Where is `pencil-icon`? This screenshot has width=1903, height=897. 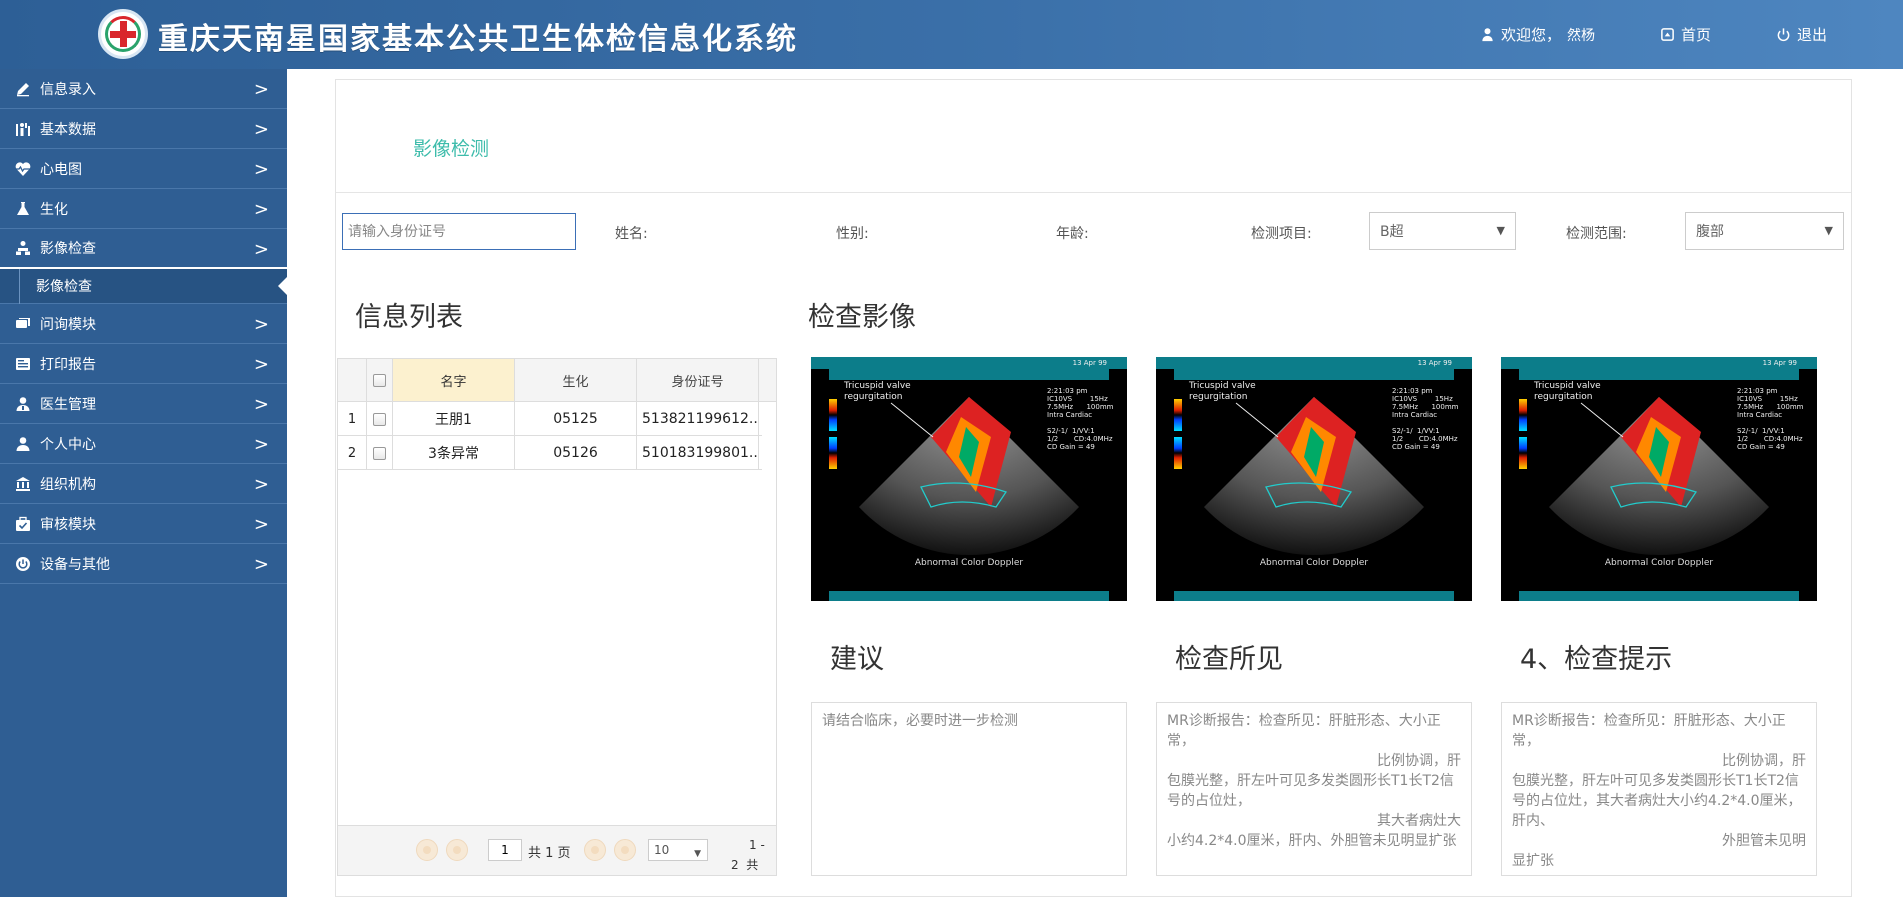
pencil-icon is located at coordinates (23, 89).